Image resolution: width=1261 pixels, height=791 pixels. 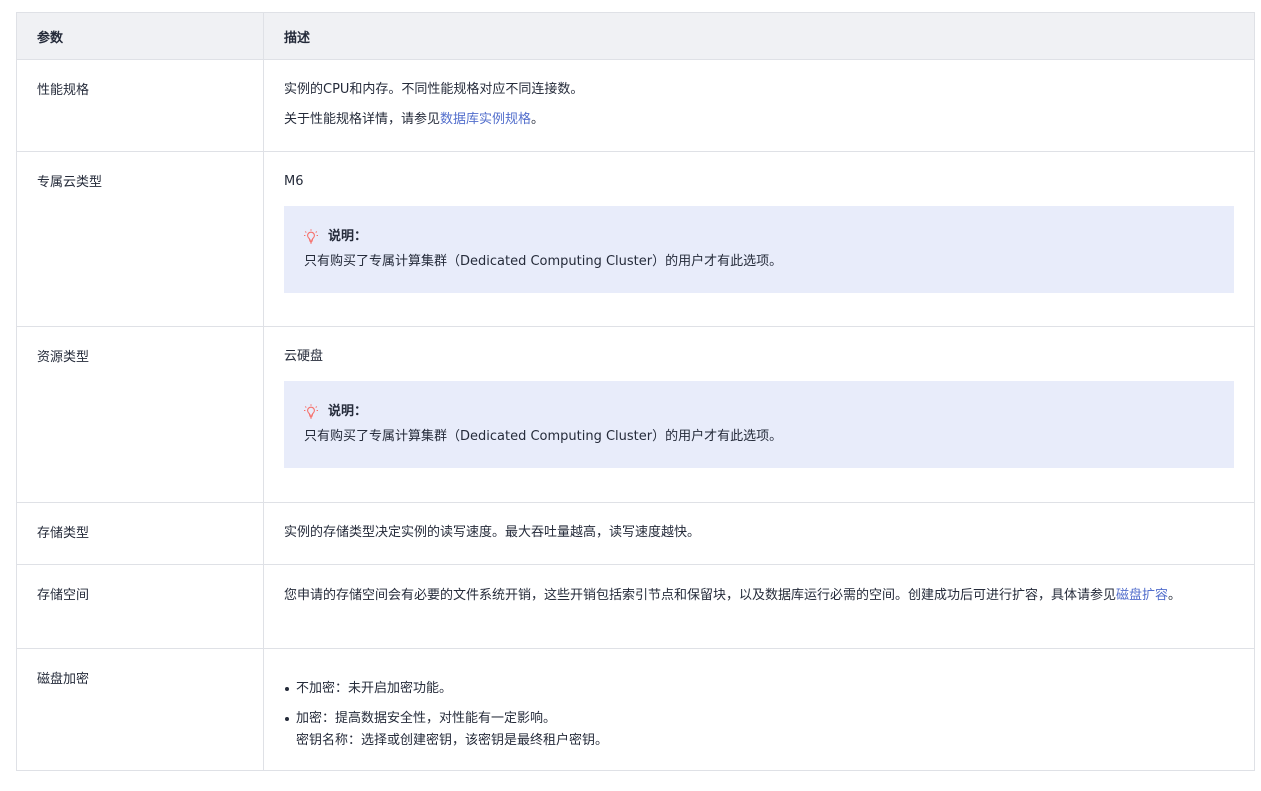 I want to click on list-item-text: 加密：提高数据安全性，对性能有一定影响。, so click(x=426, y=718).